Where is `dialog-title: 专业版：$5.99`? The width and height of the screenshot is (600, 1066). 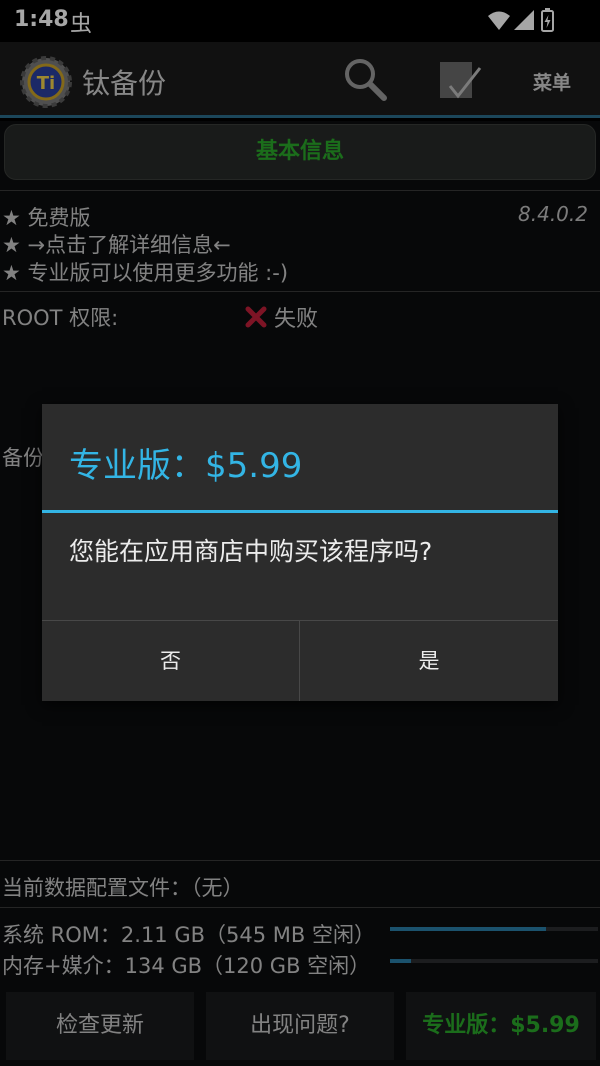 dialog-title: 专业版：$5.99 is located at coordinates (186, 466).